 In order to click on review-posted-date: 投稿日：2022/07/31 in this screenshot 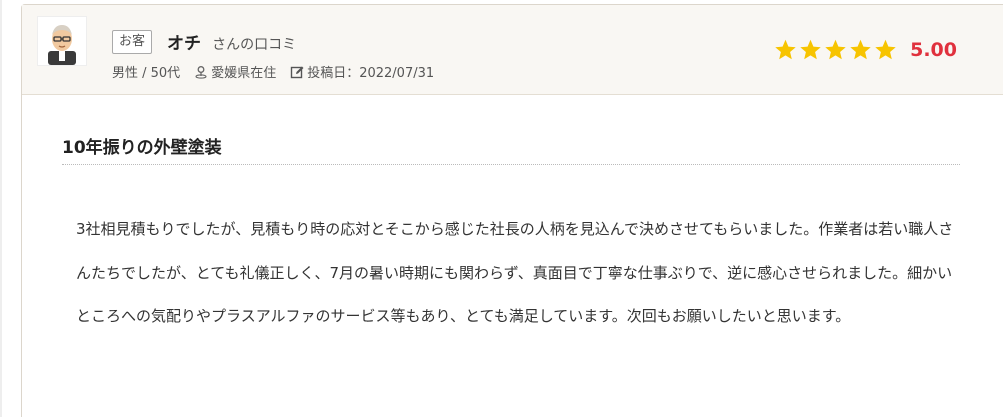, I will do `click(362, 71)`.